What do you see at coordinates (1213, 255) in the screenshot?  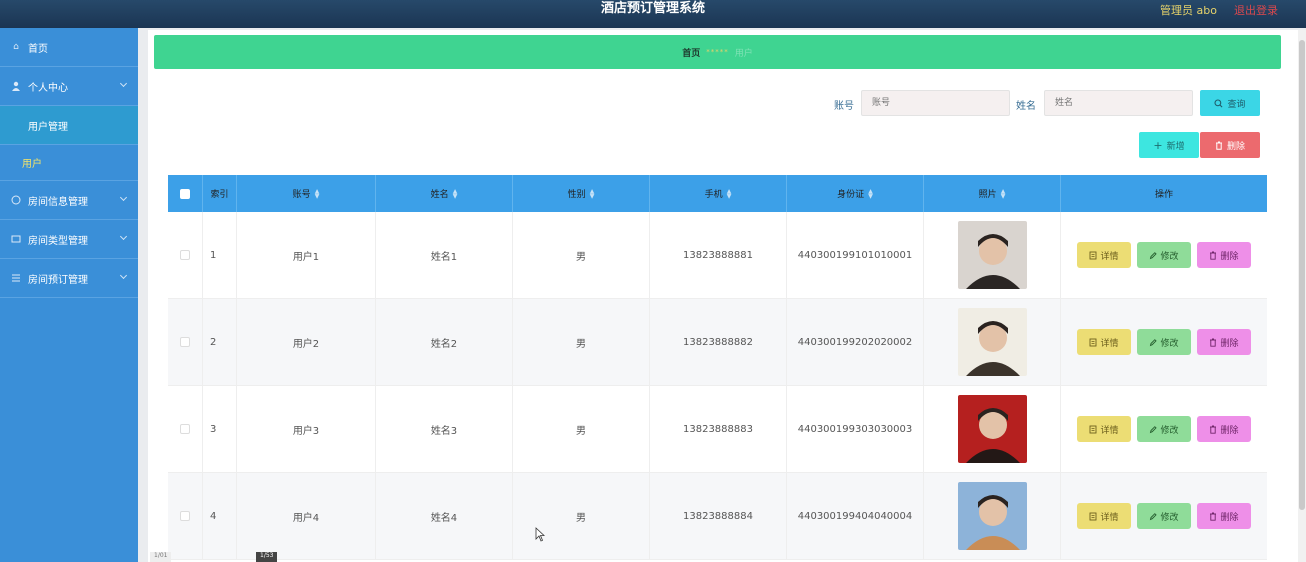 I see `trash-icon` at bounding box center [1213, 255].